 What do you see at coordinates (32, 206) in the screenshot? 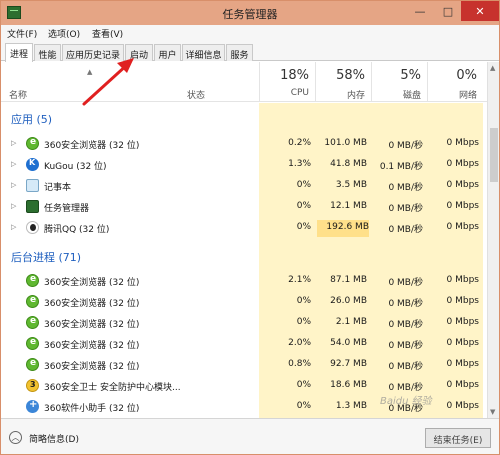
I see `task-manager-icon` at bounding box center [32, 206].